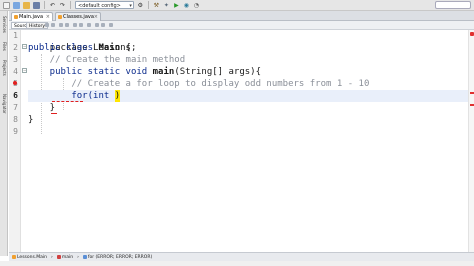 This screenshot has height=266, width=474. I want to click on clean-build-icon: ✦, so click(166, 5).